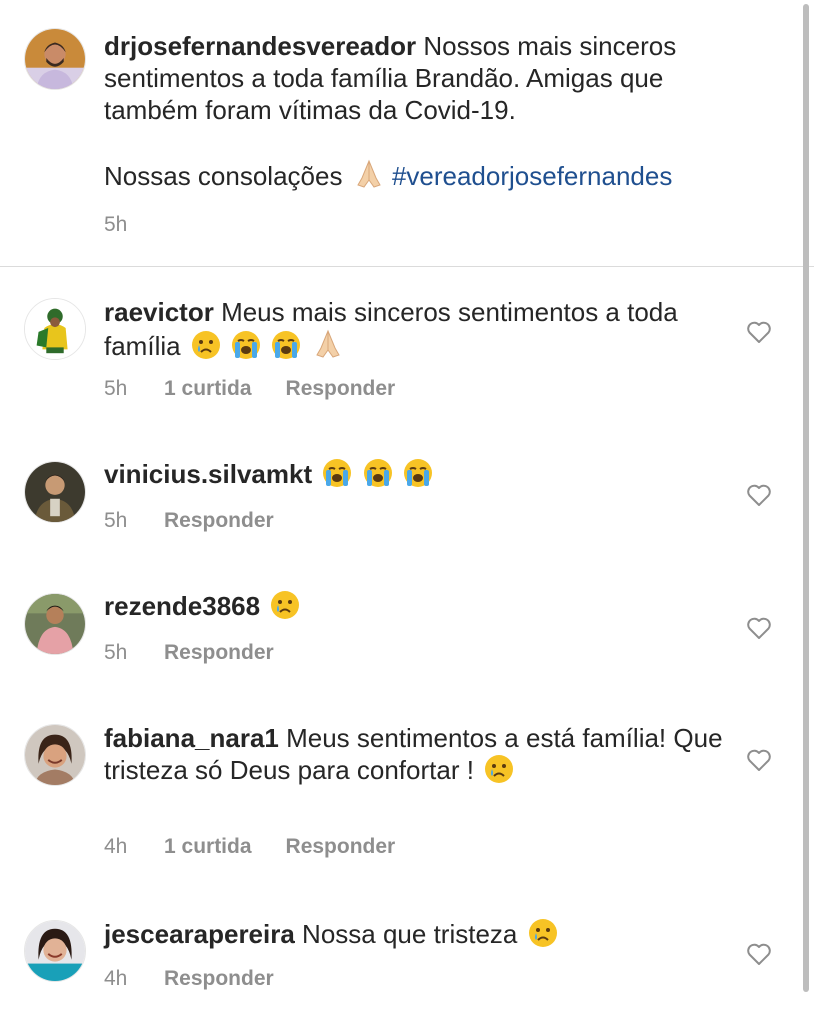 This screenshot has height=1024, width=814. I want to click on comment-username: jescearapereira, so click(199, 934).